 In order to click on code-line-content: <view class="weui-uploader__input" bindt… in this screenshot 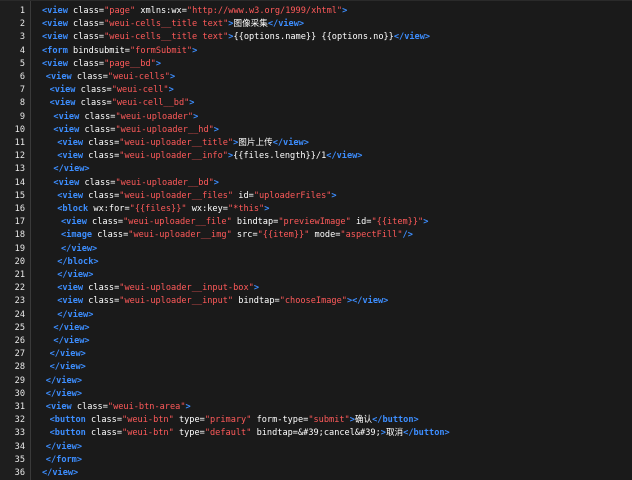, I will do `click(222, 301)`.